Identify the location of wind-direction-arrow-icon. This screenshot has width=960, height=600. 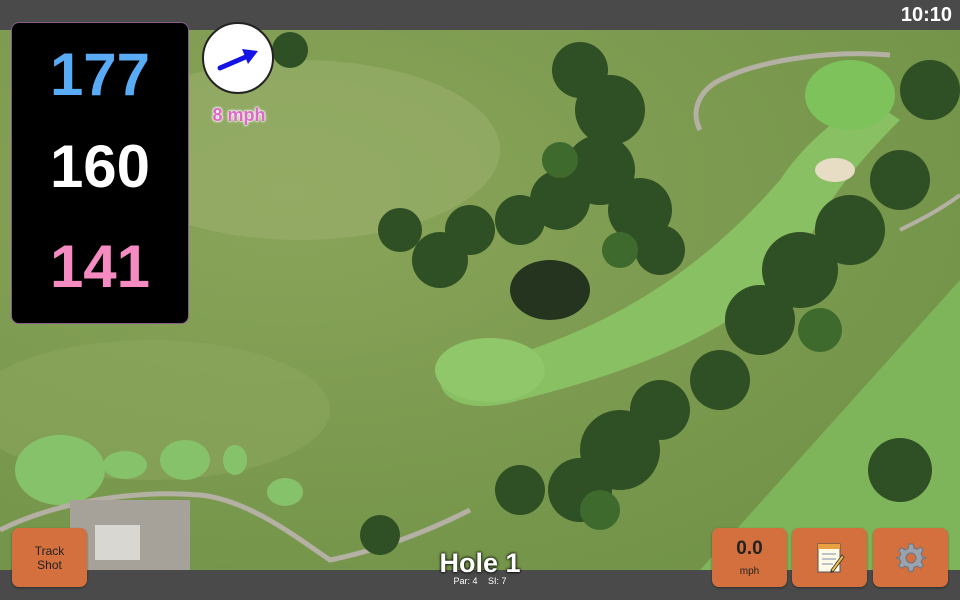
(237, 60).